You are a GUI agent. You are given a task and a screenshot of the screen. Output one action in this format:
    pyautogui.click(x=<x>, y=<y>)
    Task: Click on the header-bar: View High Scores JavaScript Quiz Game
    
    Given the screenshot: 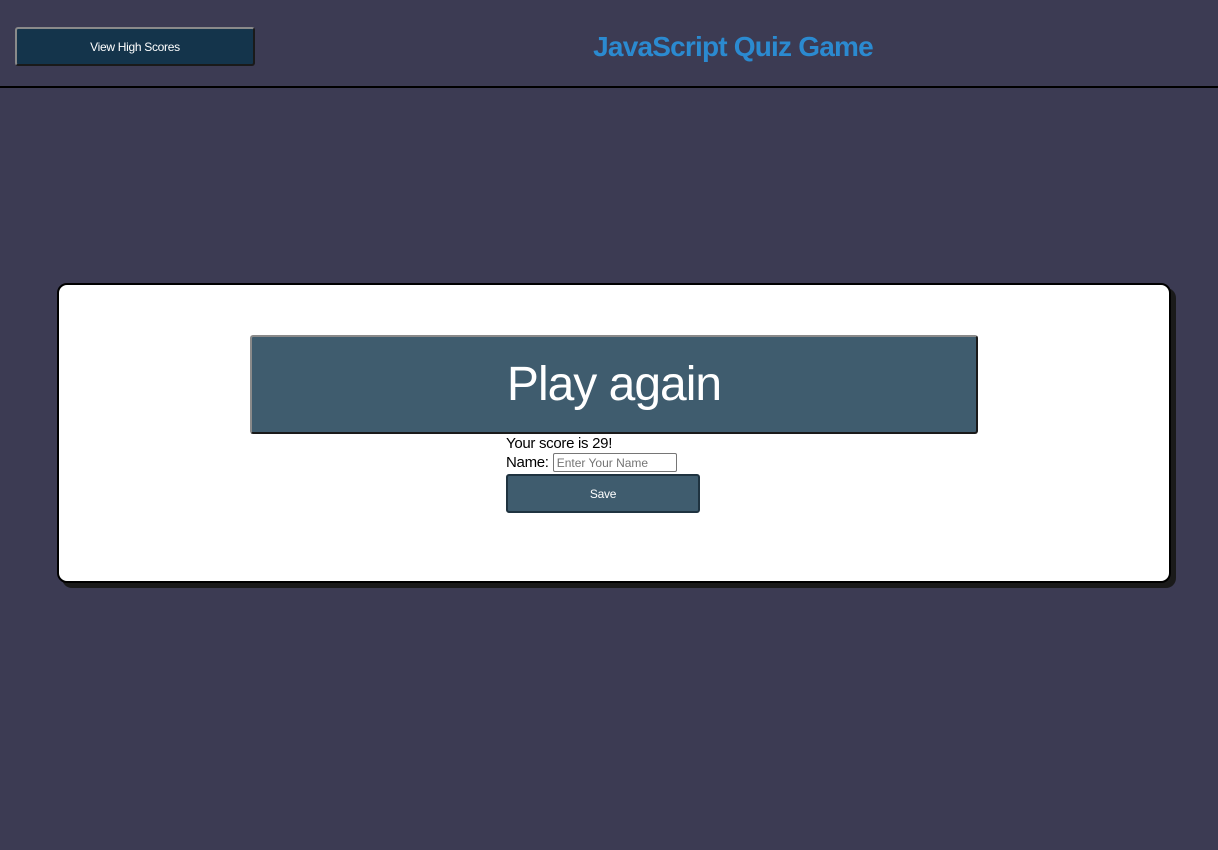 What is the action you would take?
    pyautogui.click(x=609, y=44)
    